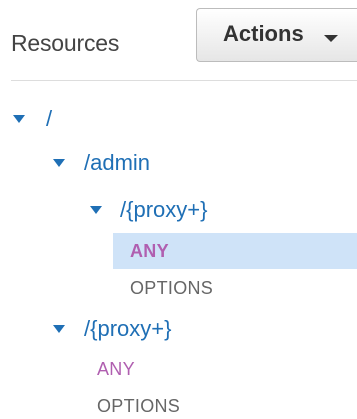 This screenshot has height=419, width=357. Describe the element at coordinates (163, 210) in the screenshot. I see `resource-path-admin-proxy: /{proxy+}` at that location.